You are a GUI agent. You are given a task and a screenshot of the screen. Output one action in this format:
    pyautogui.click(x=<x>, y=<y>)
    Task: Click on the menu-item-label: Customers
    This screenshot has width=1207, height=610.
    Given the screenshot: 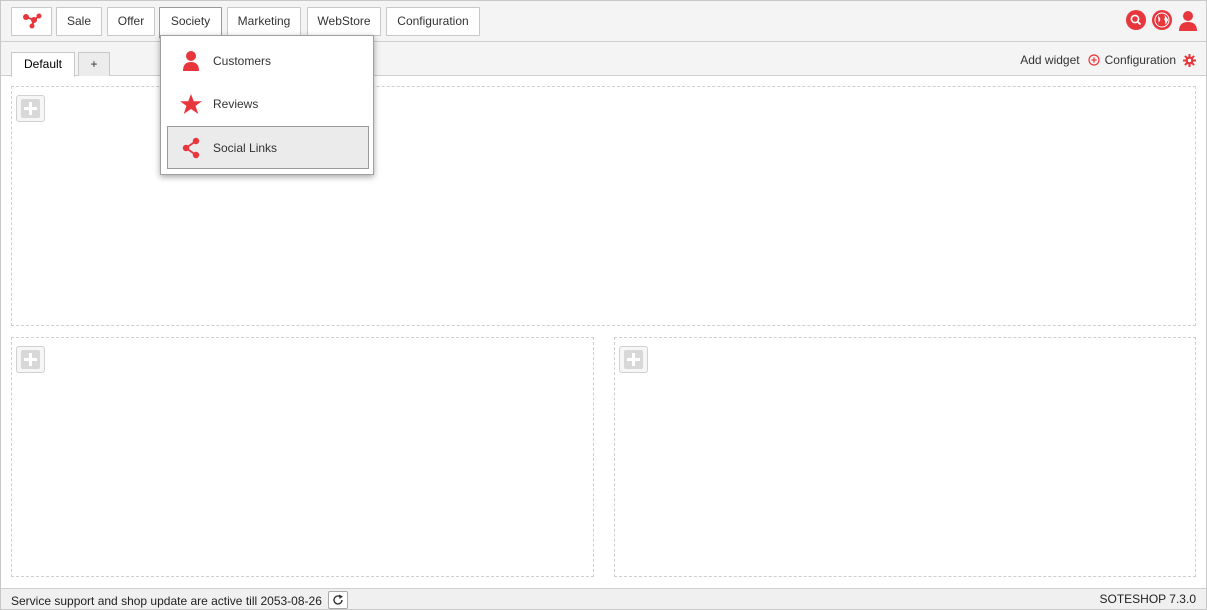 What is the action you would take?
    pyautogui.click(x=242, y=61)
    